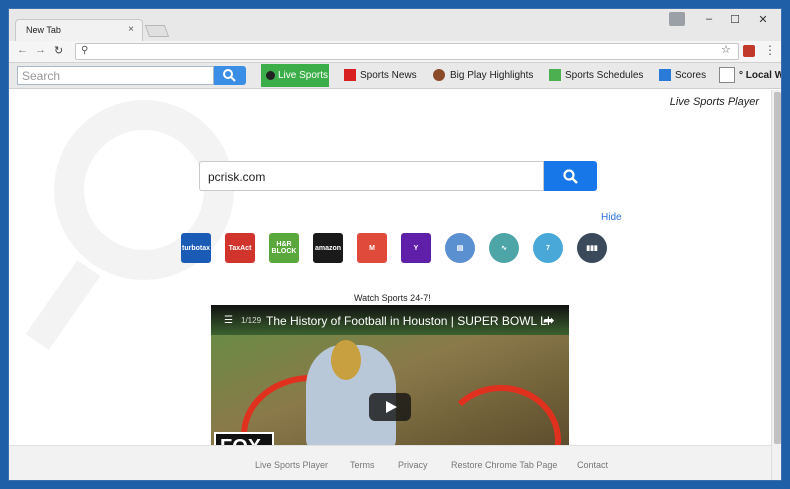  I want to click on scores-icon, so click(665, 75).